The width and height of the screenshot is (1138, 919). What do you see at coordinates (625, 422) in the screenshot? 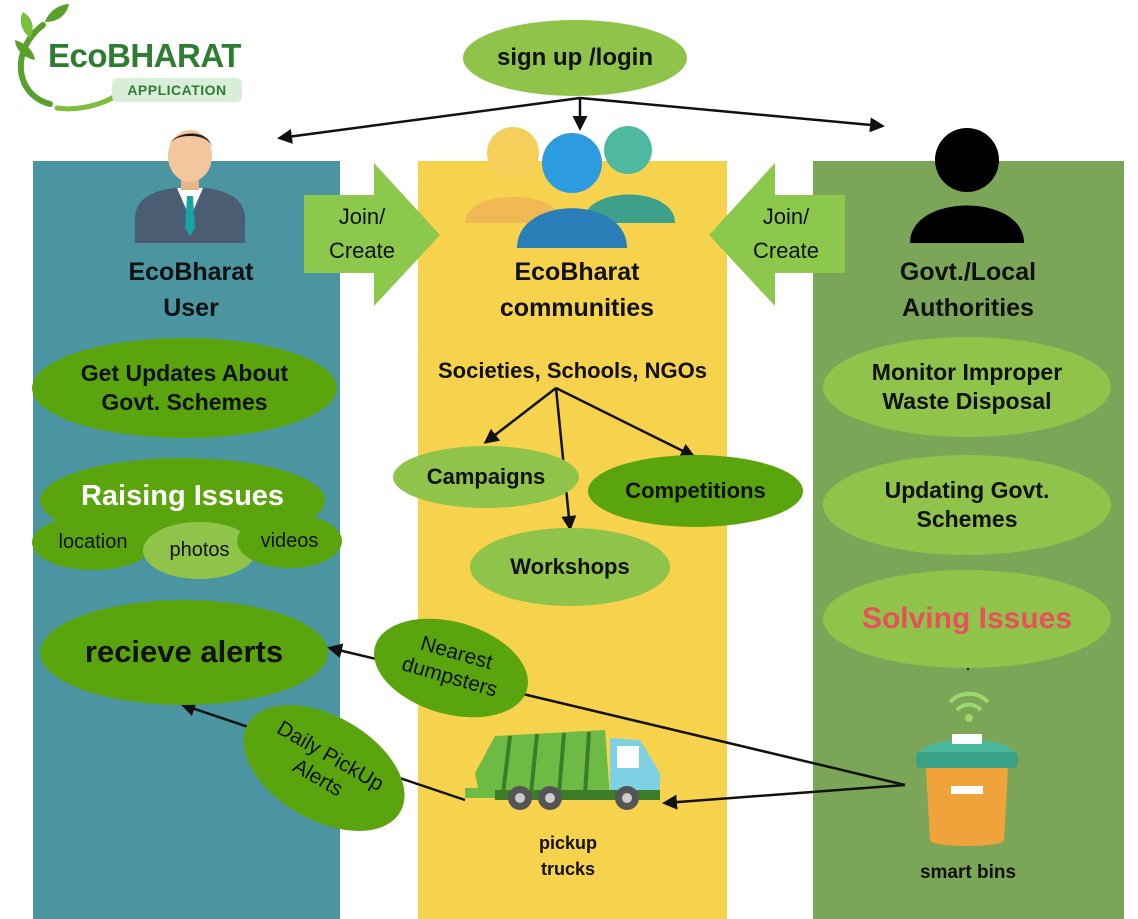
I see `tree-to-competitions-arrow` at bounding box center [625, 422].